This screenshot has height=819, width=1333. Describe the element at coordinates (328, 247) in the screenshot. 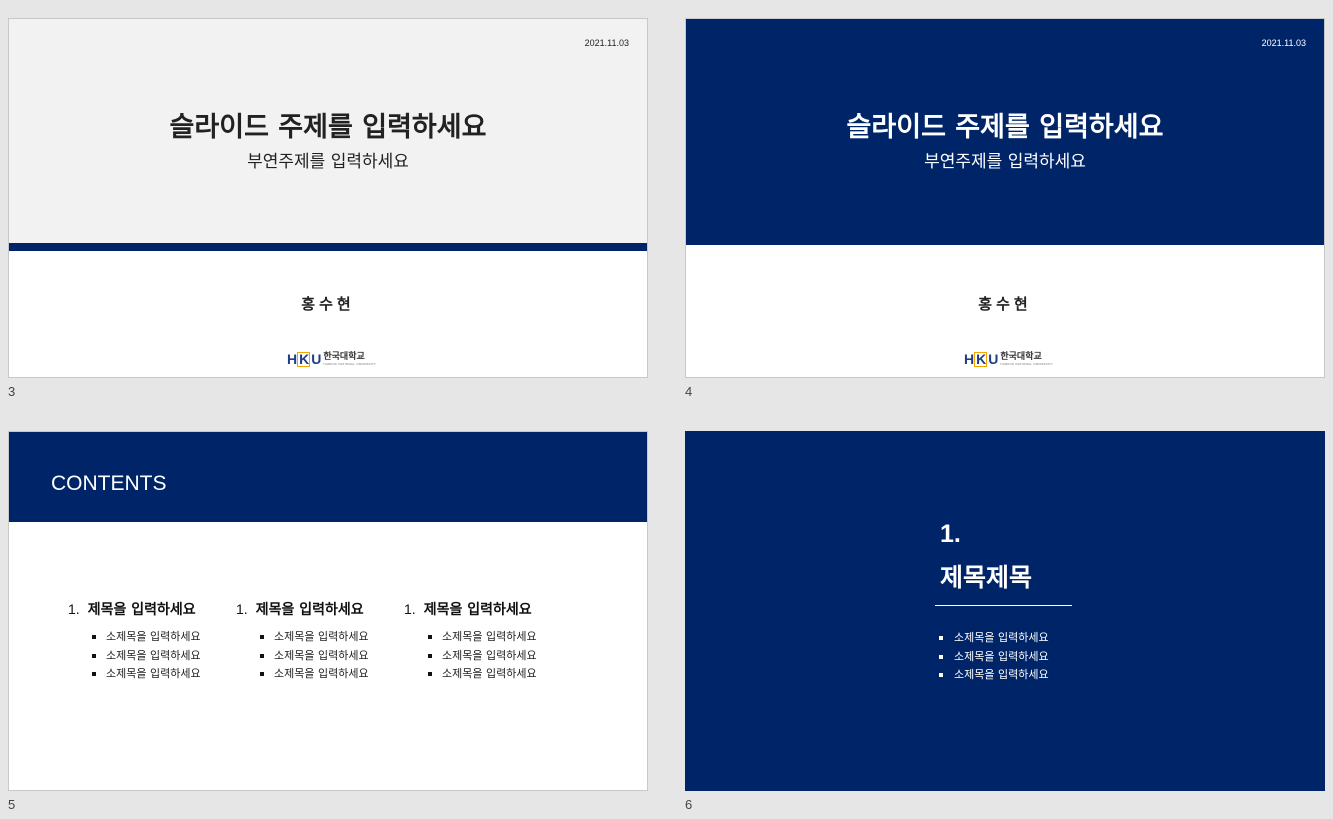

I see `slide-accent-band` at that location.